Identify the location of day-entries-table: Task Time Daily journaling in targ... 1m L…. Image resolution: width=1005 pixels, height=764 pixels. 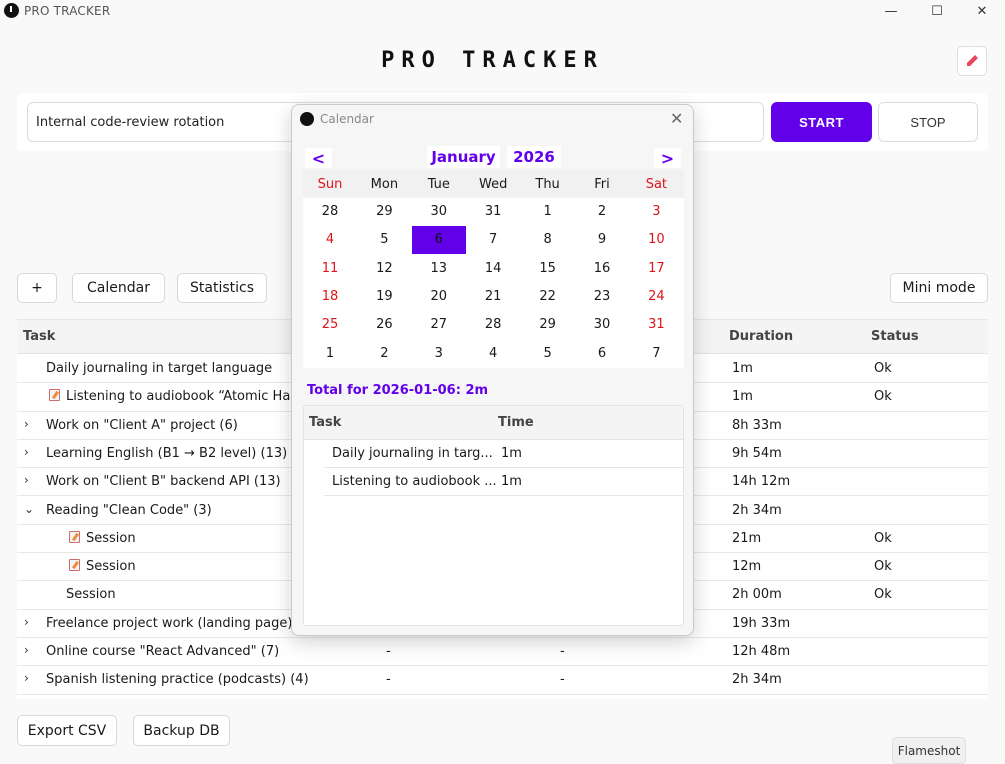
(493, 515).